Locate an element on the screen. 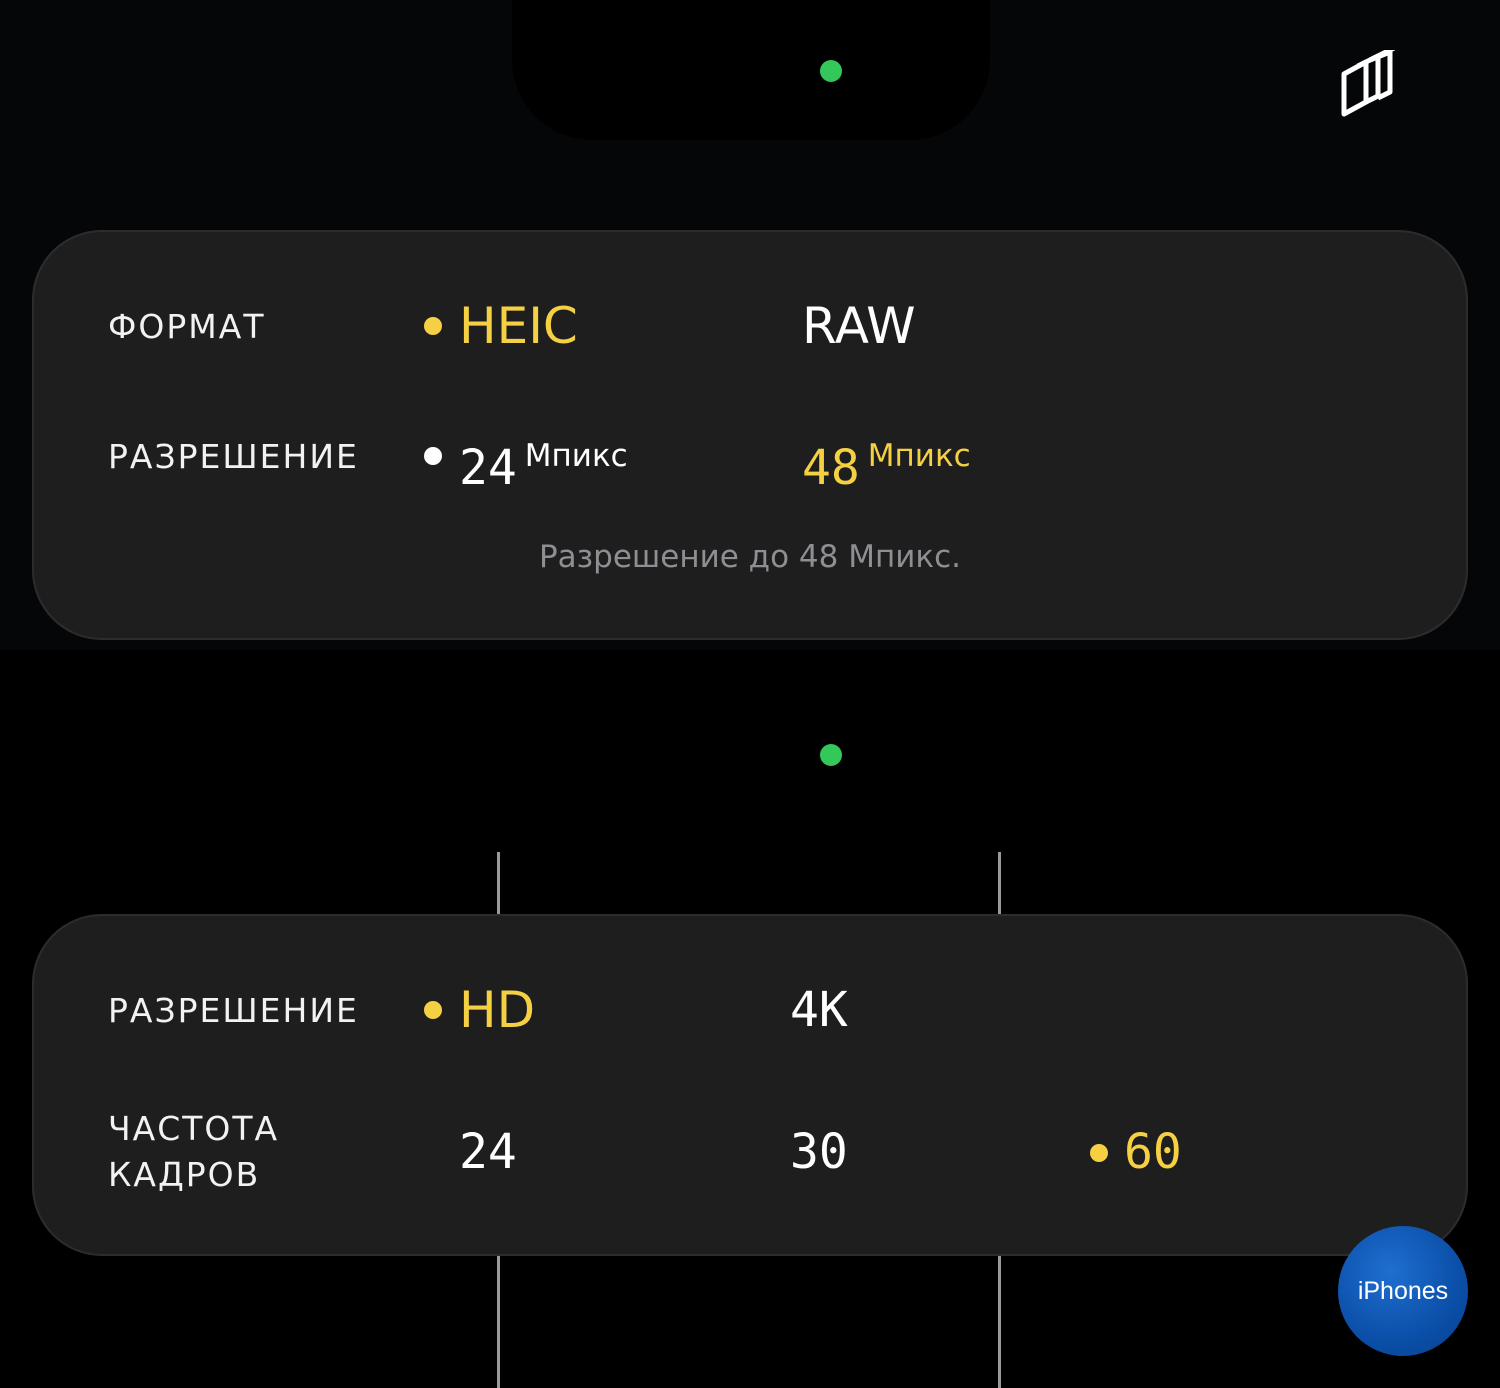 The height and width of the screenshot is (1388, 1500). framerate-label-line2: КАДРОВ is located at coordinates (184, 1174).